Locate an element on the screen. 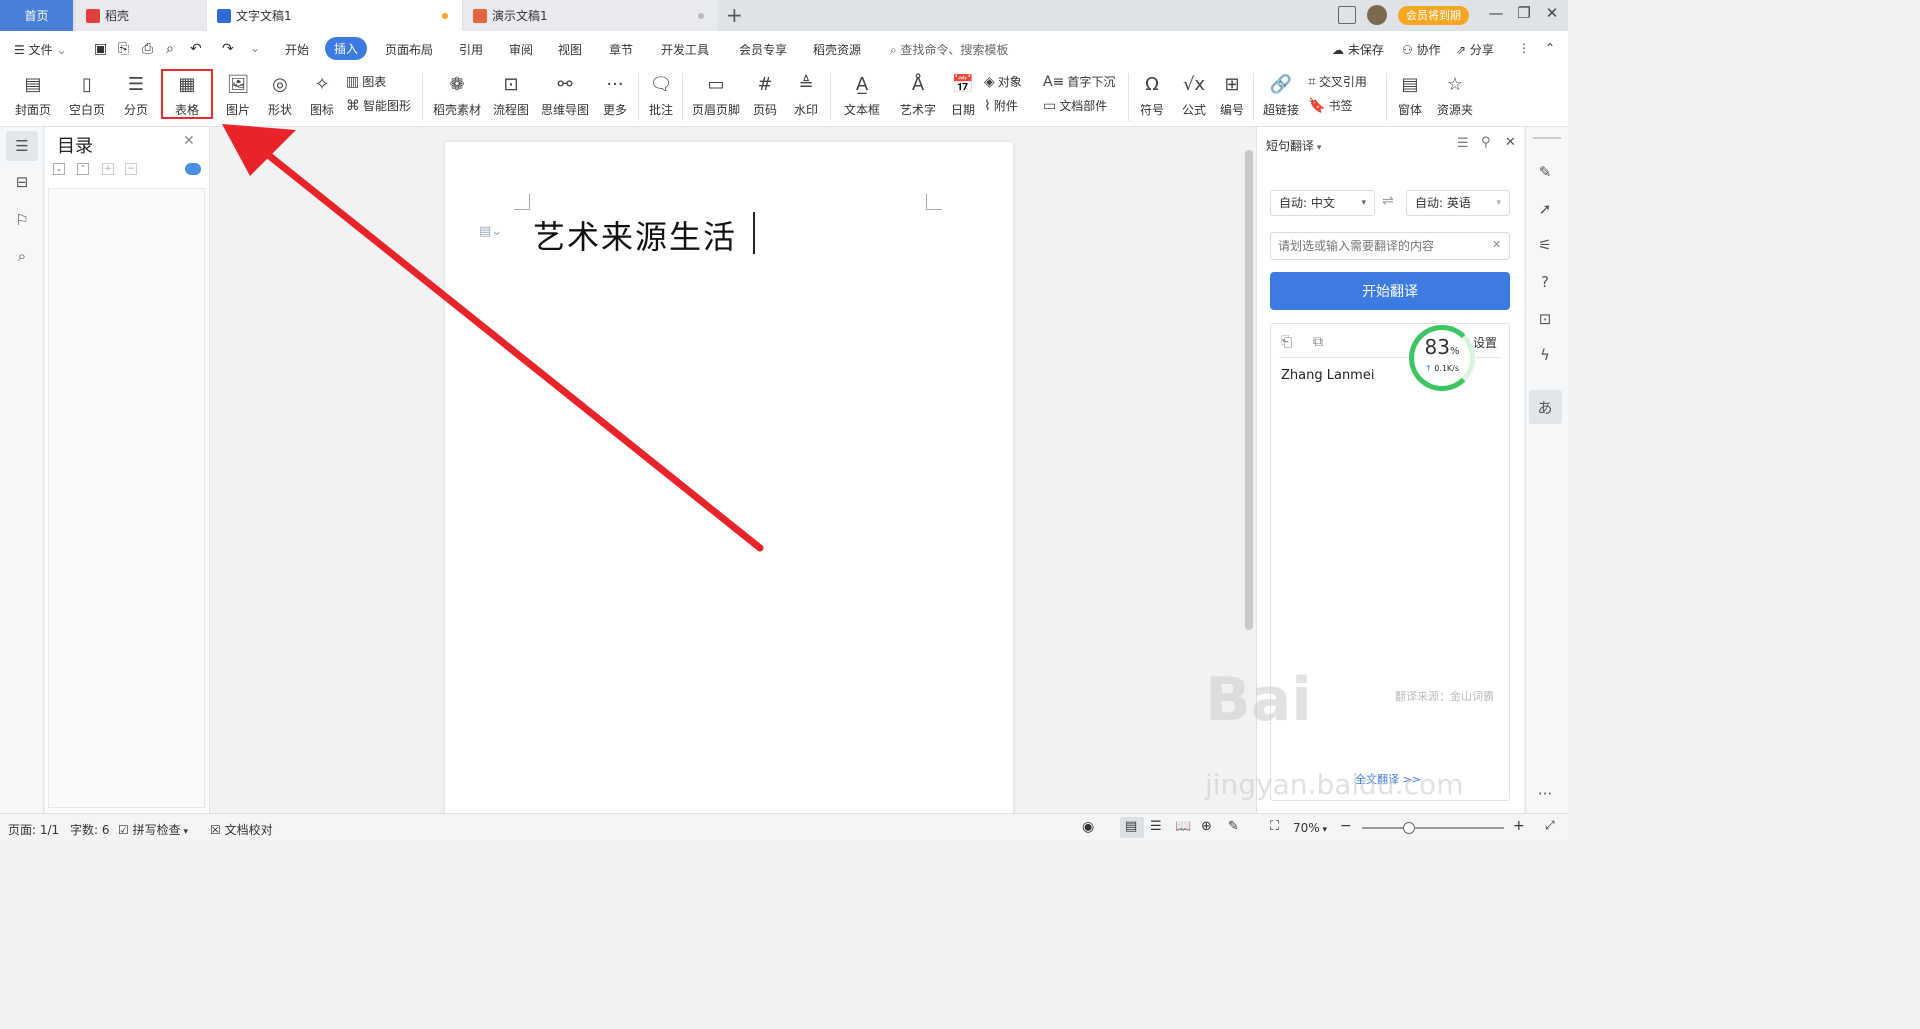 Image resolution: width=1920 pixels, height=1029 pixels. proof-icon: ☒ is located at coordinates (217, 830).